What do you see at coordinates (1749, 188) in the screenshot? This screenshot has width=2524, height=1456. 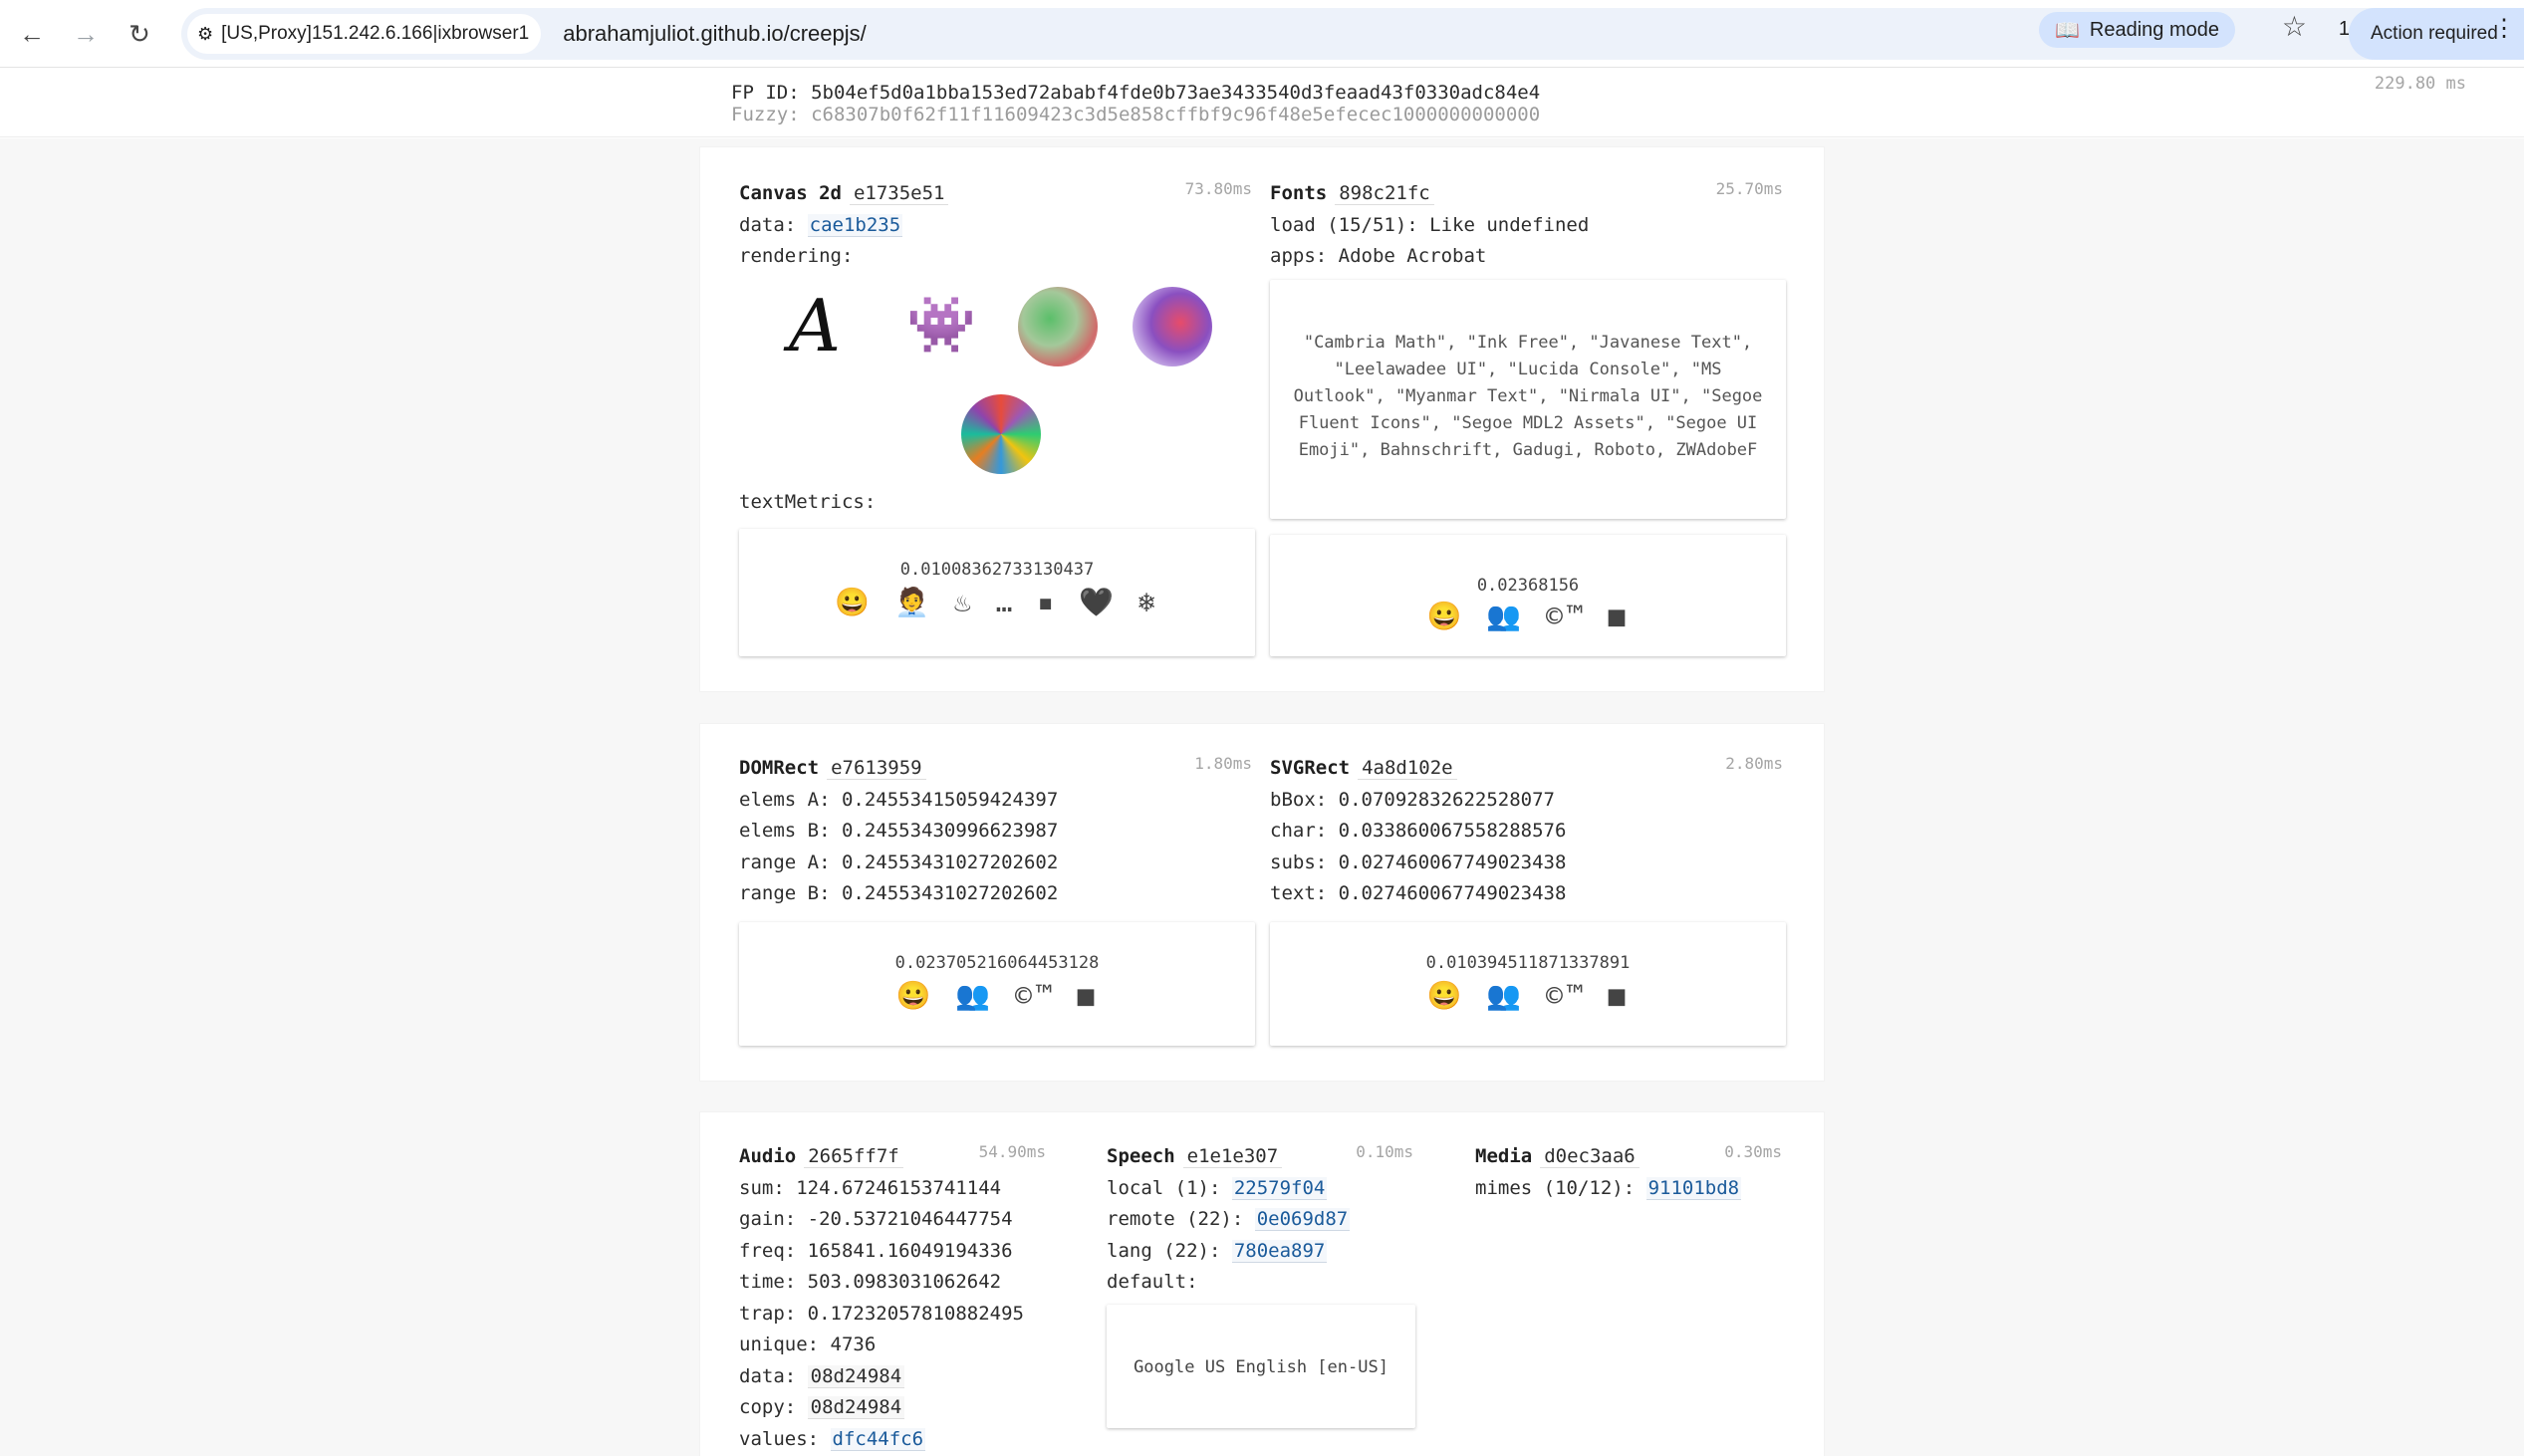 I see `fonts-time: 25.70ms` at bounding box center [1749, 188].